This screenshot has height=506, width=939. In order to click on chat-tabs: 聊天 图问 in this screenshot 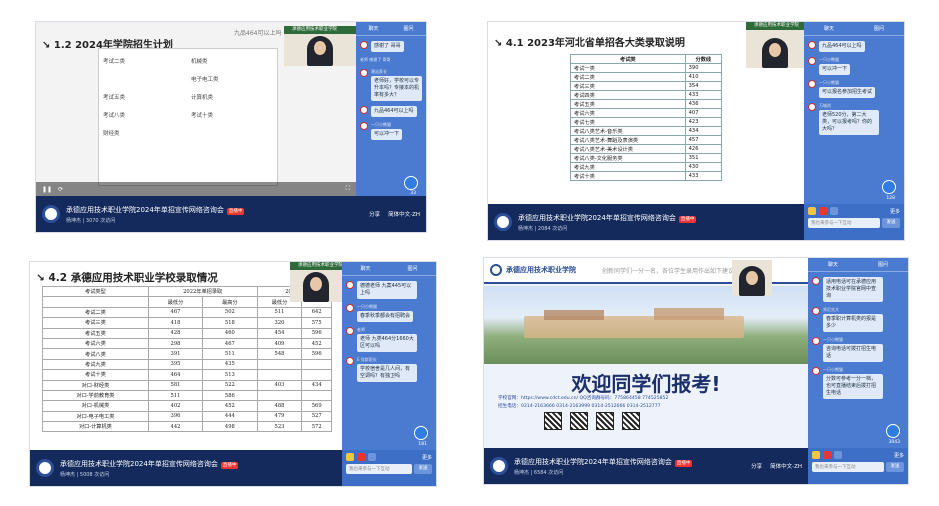, I will do `click(391, 29)`.